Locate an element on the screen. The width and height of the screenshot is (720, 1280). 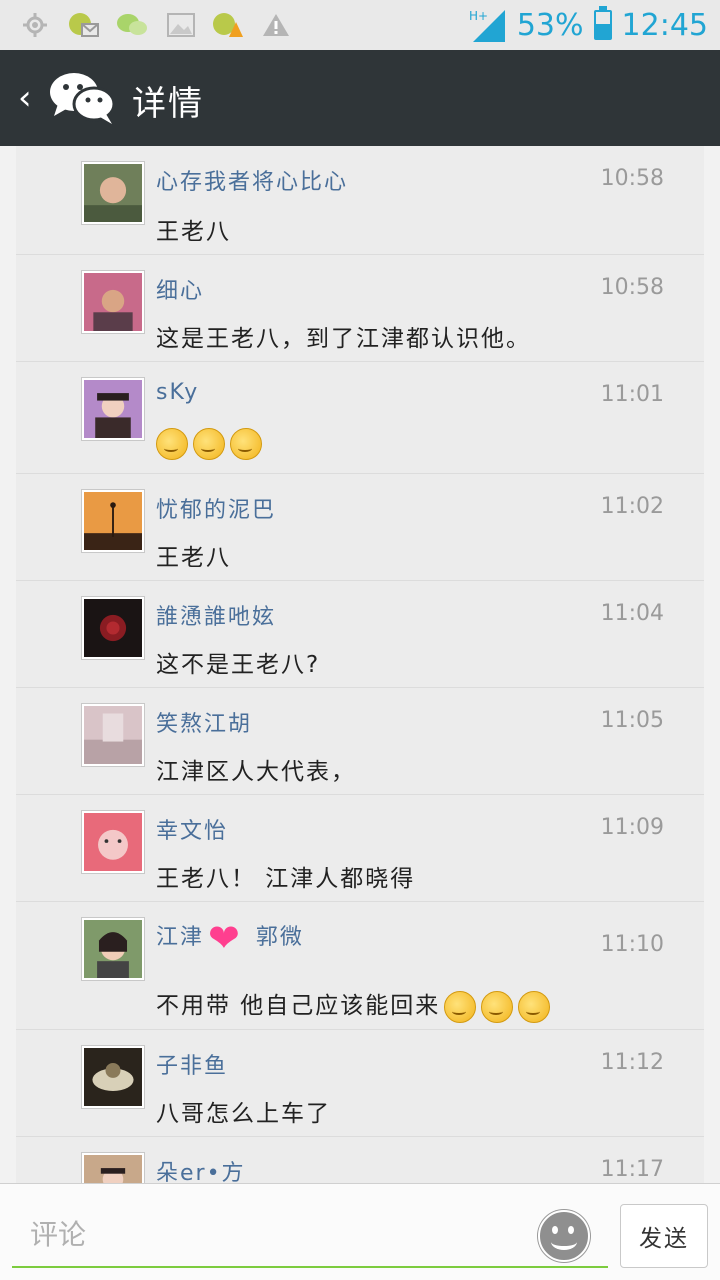
page-title: 详情 is located at coordinates (168, 104).